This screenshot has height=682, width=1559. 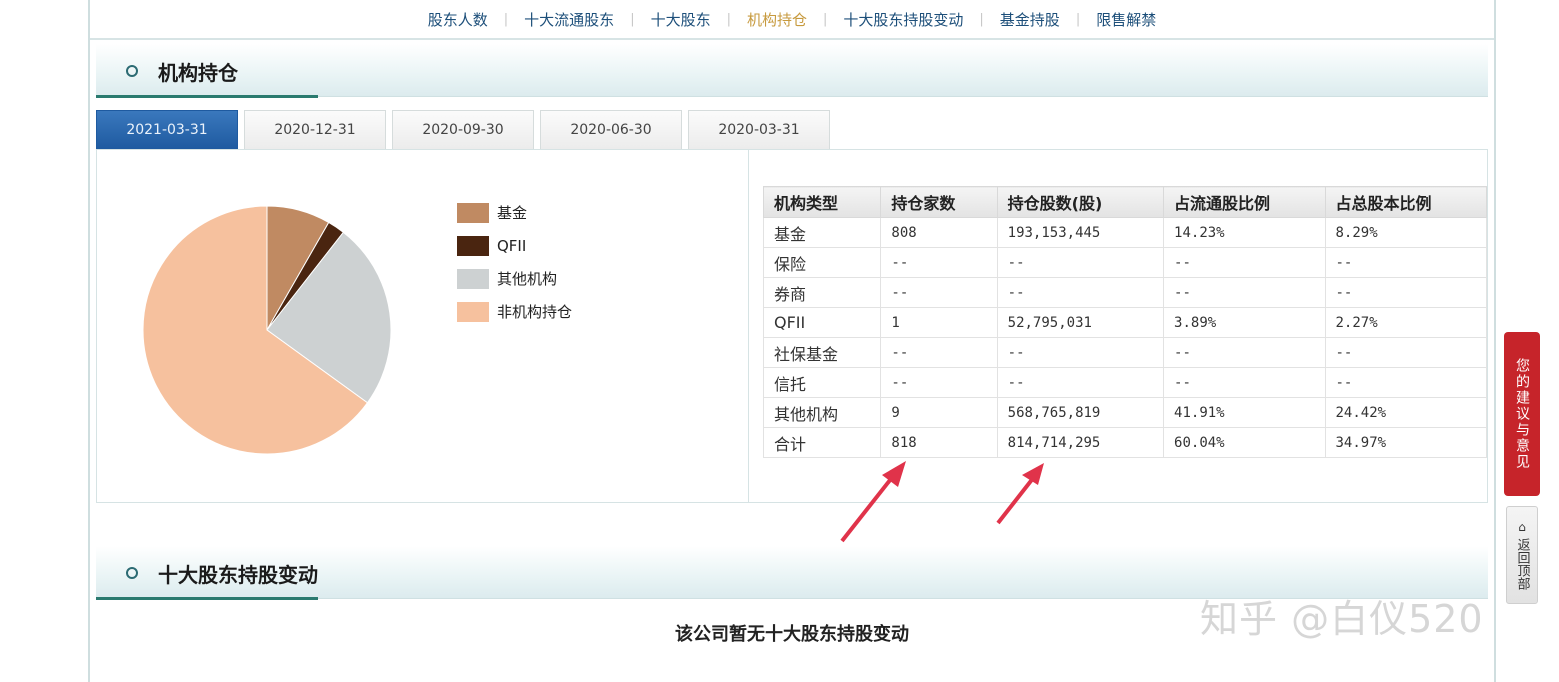 I want to click on section-title: 十大股东持股变动, so click(x=238, y=575).